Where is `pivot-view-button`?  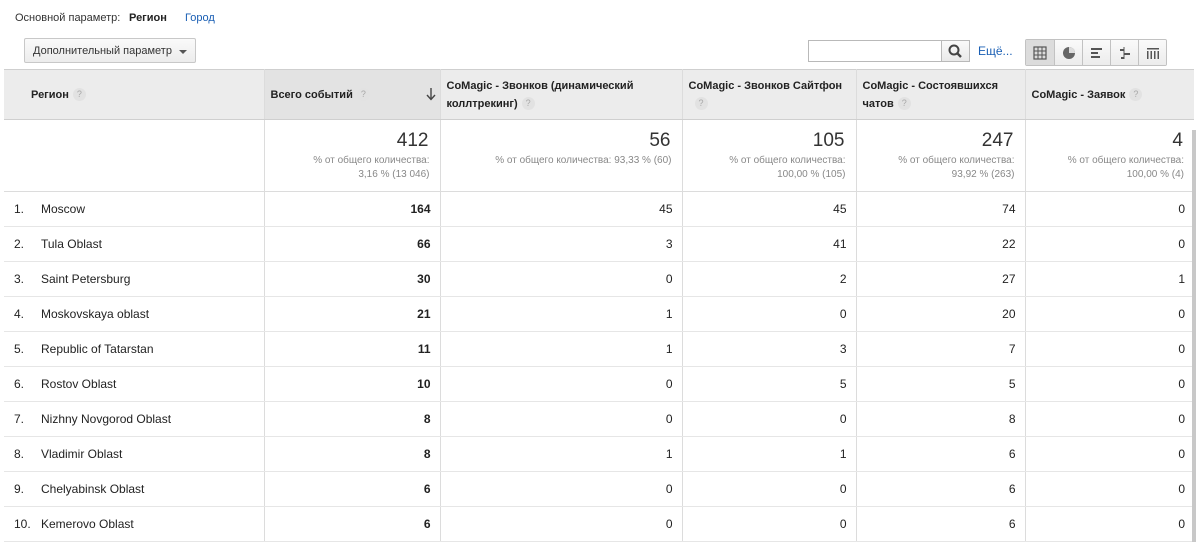 pivot-view-button is located at coordinates (1152, 52).